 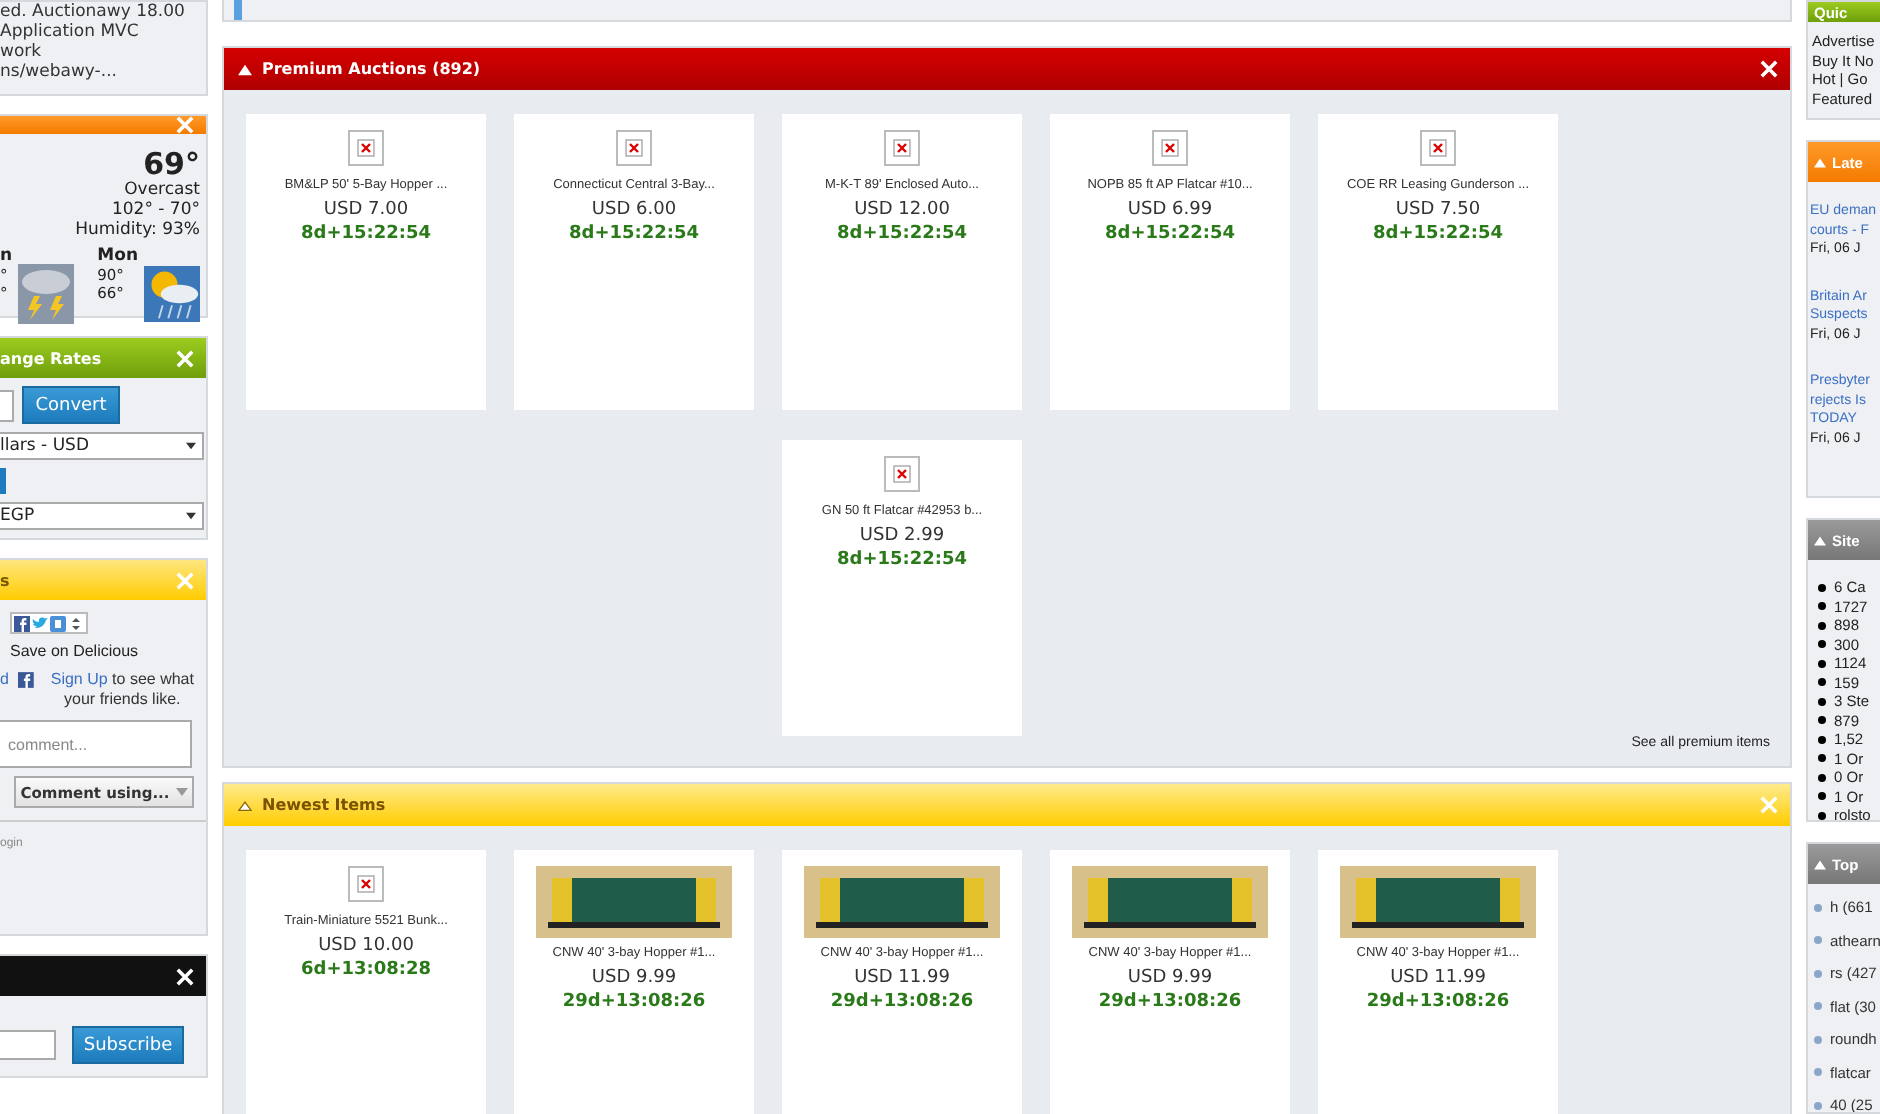 What do you see at coordinates (28, 1045) in the screenshot?
I see `email-field` at bounding box center [28, 1045].